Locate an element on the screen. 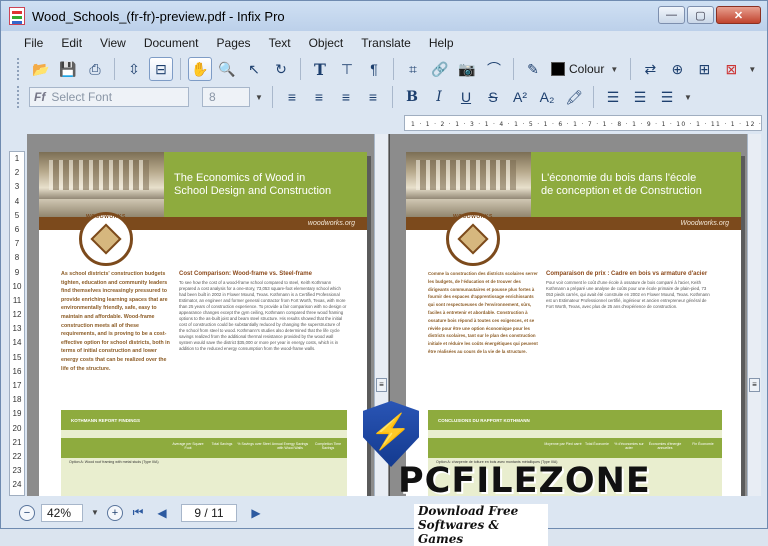  align-right-icon: ≡ is located at coordinates (346, 97).